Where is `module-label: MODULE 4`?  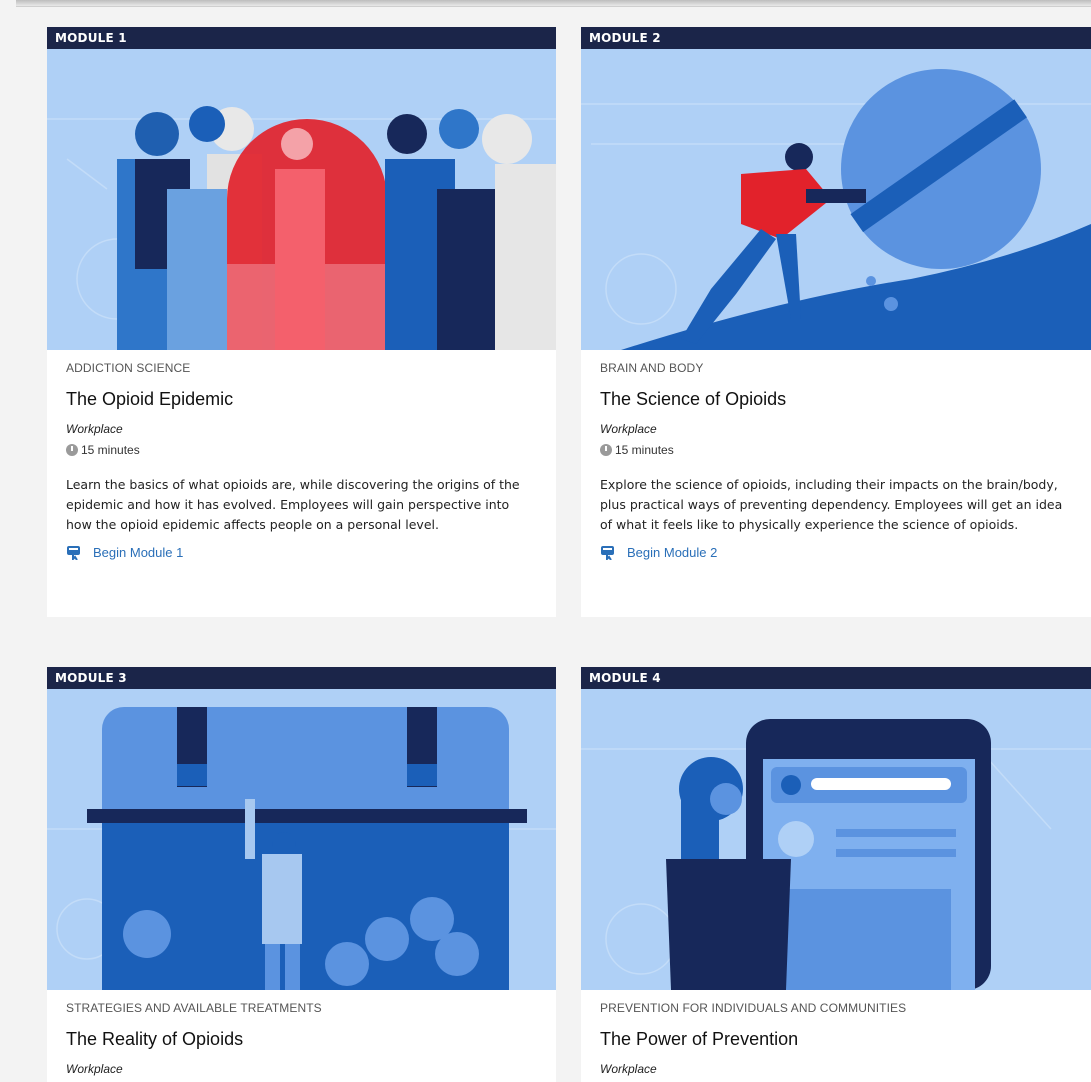 module-label: MODULE 4 is located at coordinates (836, 678).